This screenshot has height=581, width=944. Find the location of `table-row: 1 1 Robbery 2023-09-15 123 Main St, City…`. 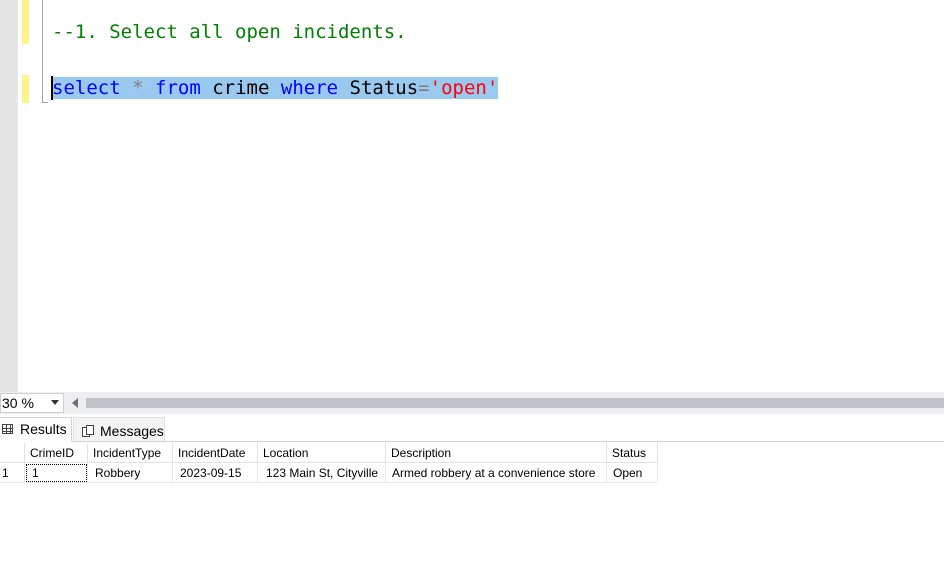

table-row: 1 1 Robbery 2023-09-15 123 Main St, City… is located at coordinates (329, 472).